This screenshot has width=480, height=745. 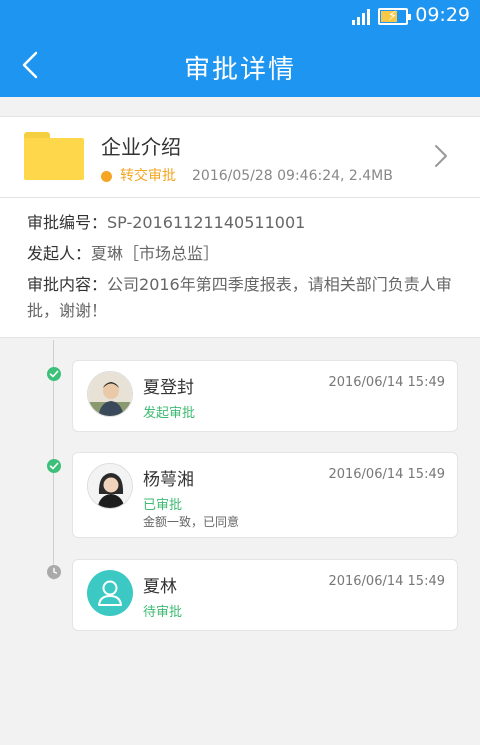 What do you see at coordinates (394, 16) in the screenshot?
I see `battery-charging-icon: ⚡` at bounding box center [394, 16].